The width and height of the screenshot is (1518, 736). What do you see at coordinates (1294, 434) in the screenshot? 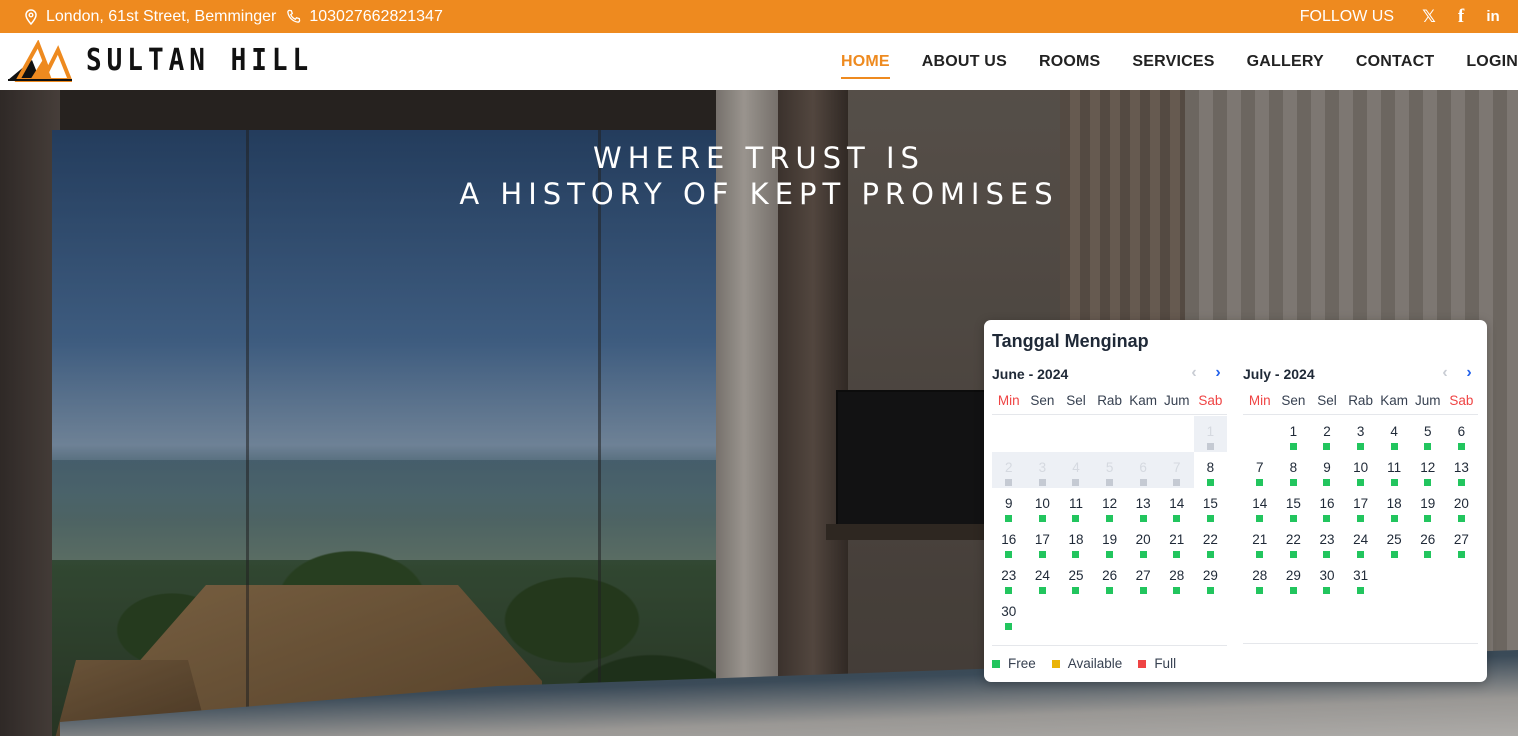
I see `calendar-day: 1` at bounding box center [1294, 434].